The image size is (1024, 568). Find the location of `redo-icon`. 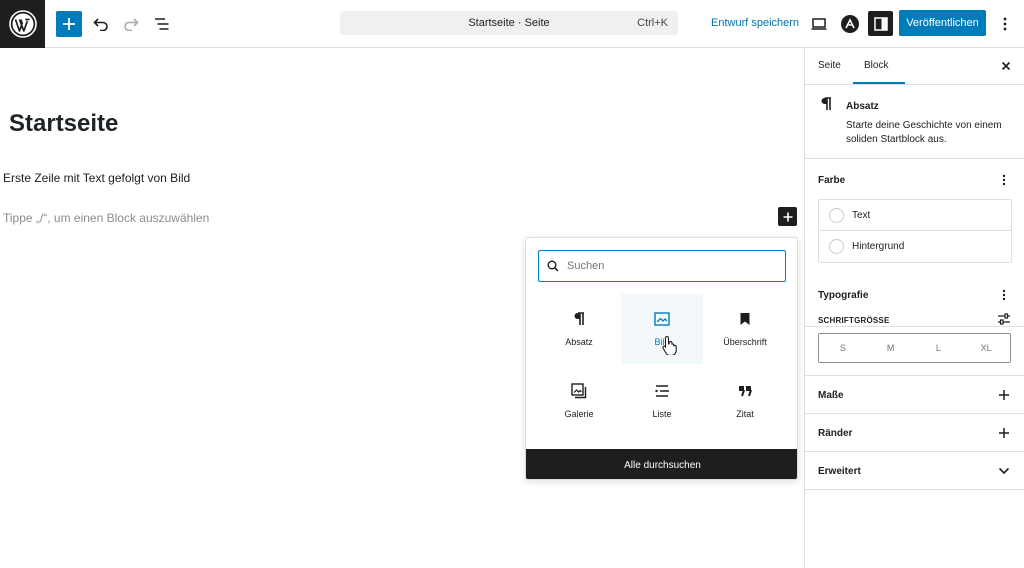

redo-icon is located at coordinates (131, 24).